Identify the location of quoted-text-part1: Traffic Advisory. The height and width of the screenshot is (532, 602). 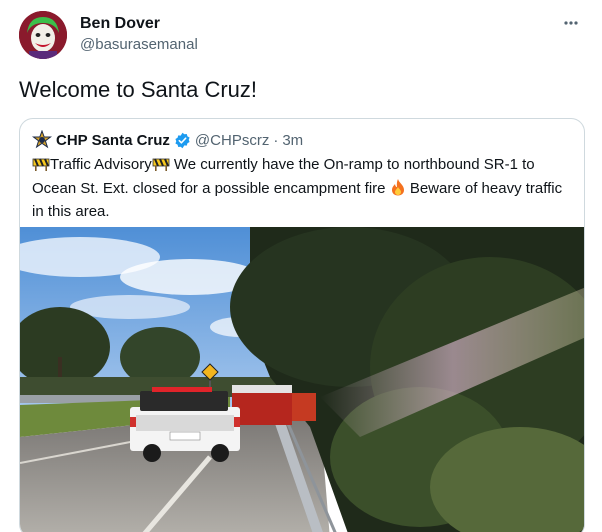
(101, 164).